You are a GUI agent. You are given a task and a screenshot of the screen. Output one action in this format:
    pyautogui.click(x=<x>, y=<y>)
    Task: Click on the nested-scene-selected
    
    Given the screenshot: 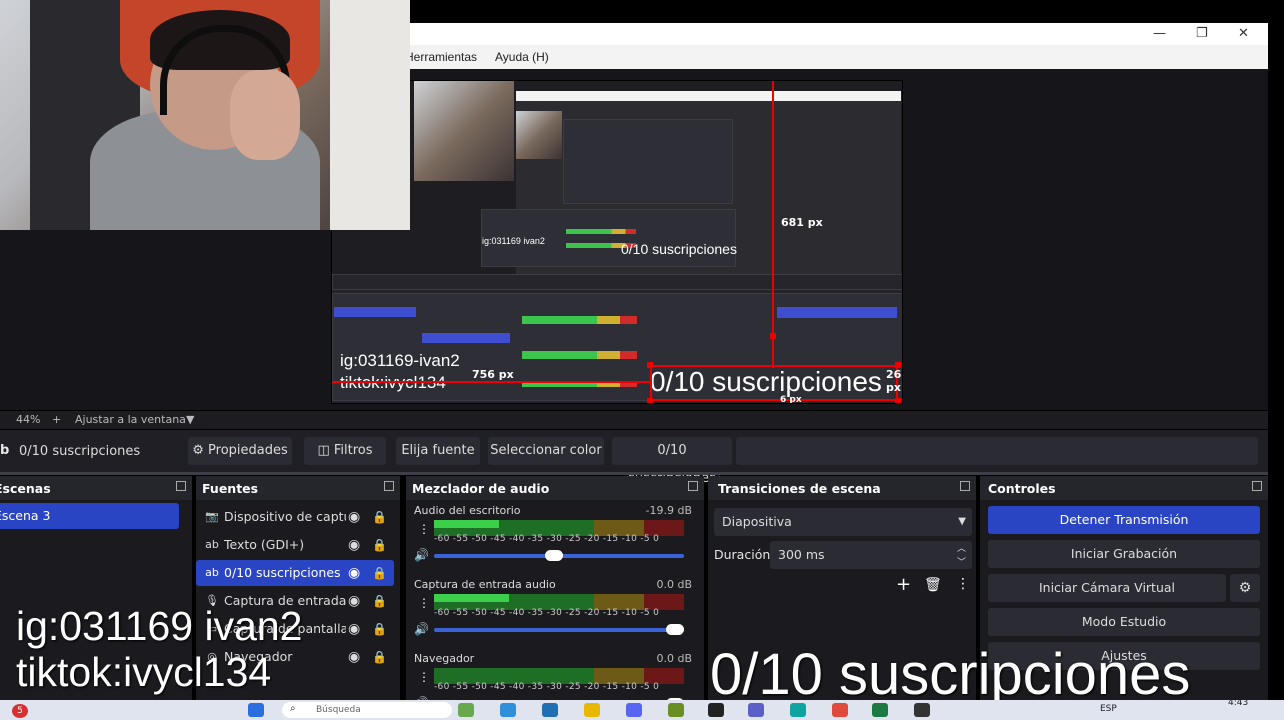 What is the action you would take?
    pyautogui.click(x=375, y=312)
    